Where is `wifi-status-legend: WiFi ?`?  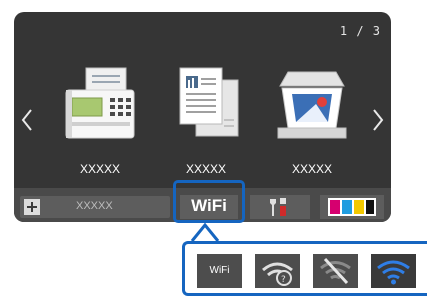 wifi-status-legend: WiFi ? is located at coordinates (304, 268).